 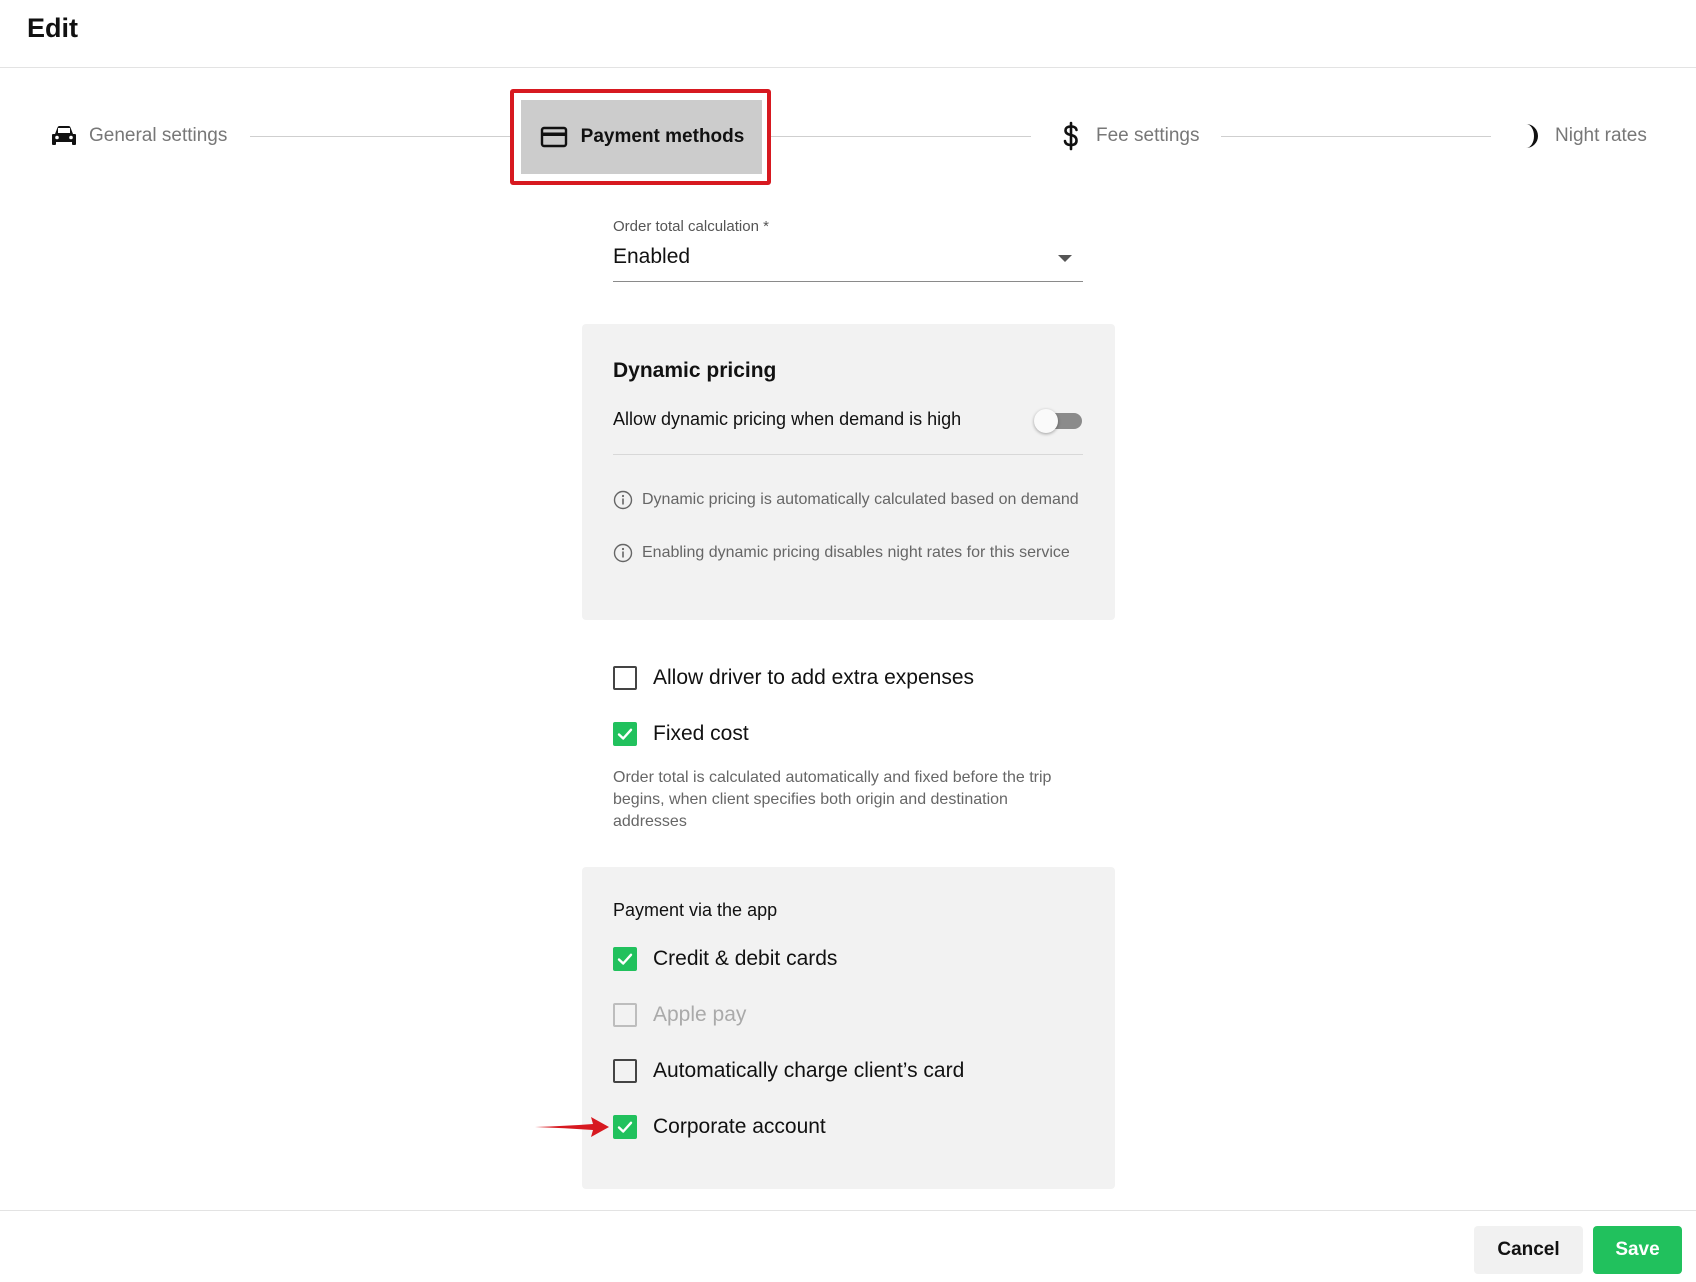 I want to click on apple-pay-option: Apple pay, so click(x=679, y=1015).